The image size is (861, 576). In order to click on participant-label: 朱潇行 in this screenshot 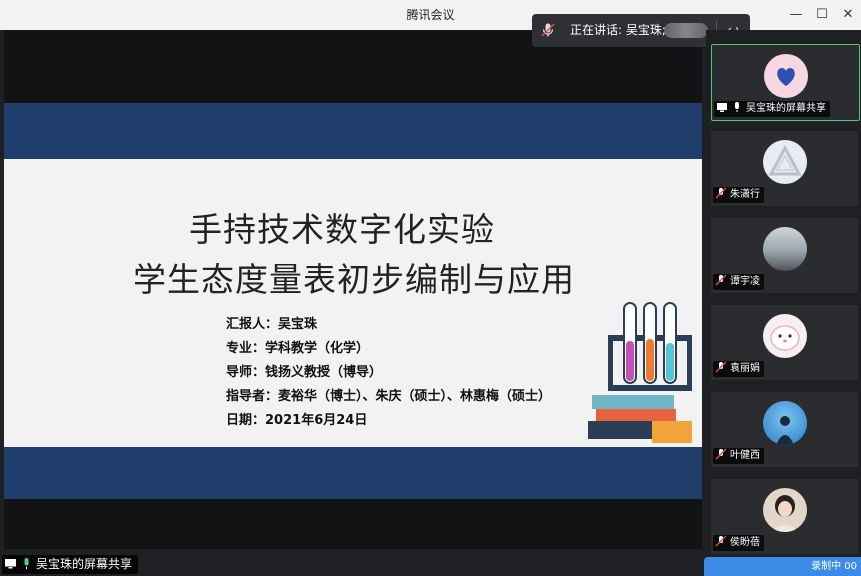, I will do `click(738, 195)`.